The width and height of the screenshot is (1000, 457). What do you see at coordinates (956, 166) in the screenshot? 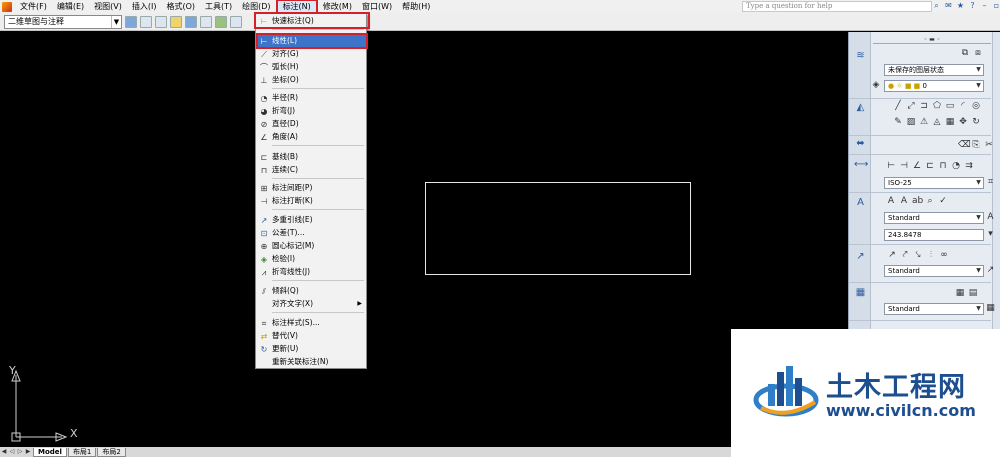
I see `radius-dim-icon: ◔` at bounding box center [956, 166].